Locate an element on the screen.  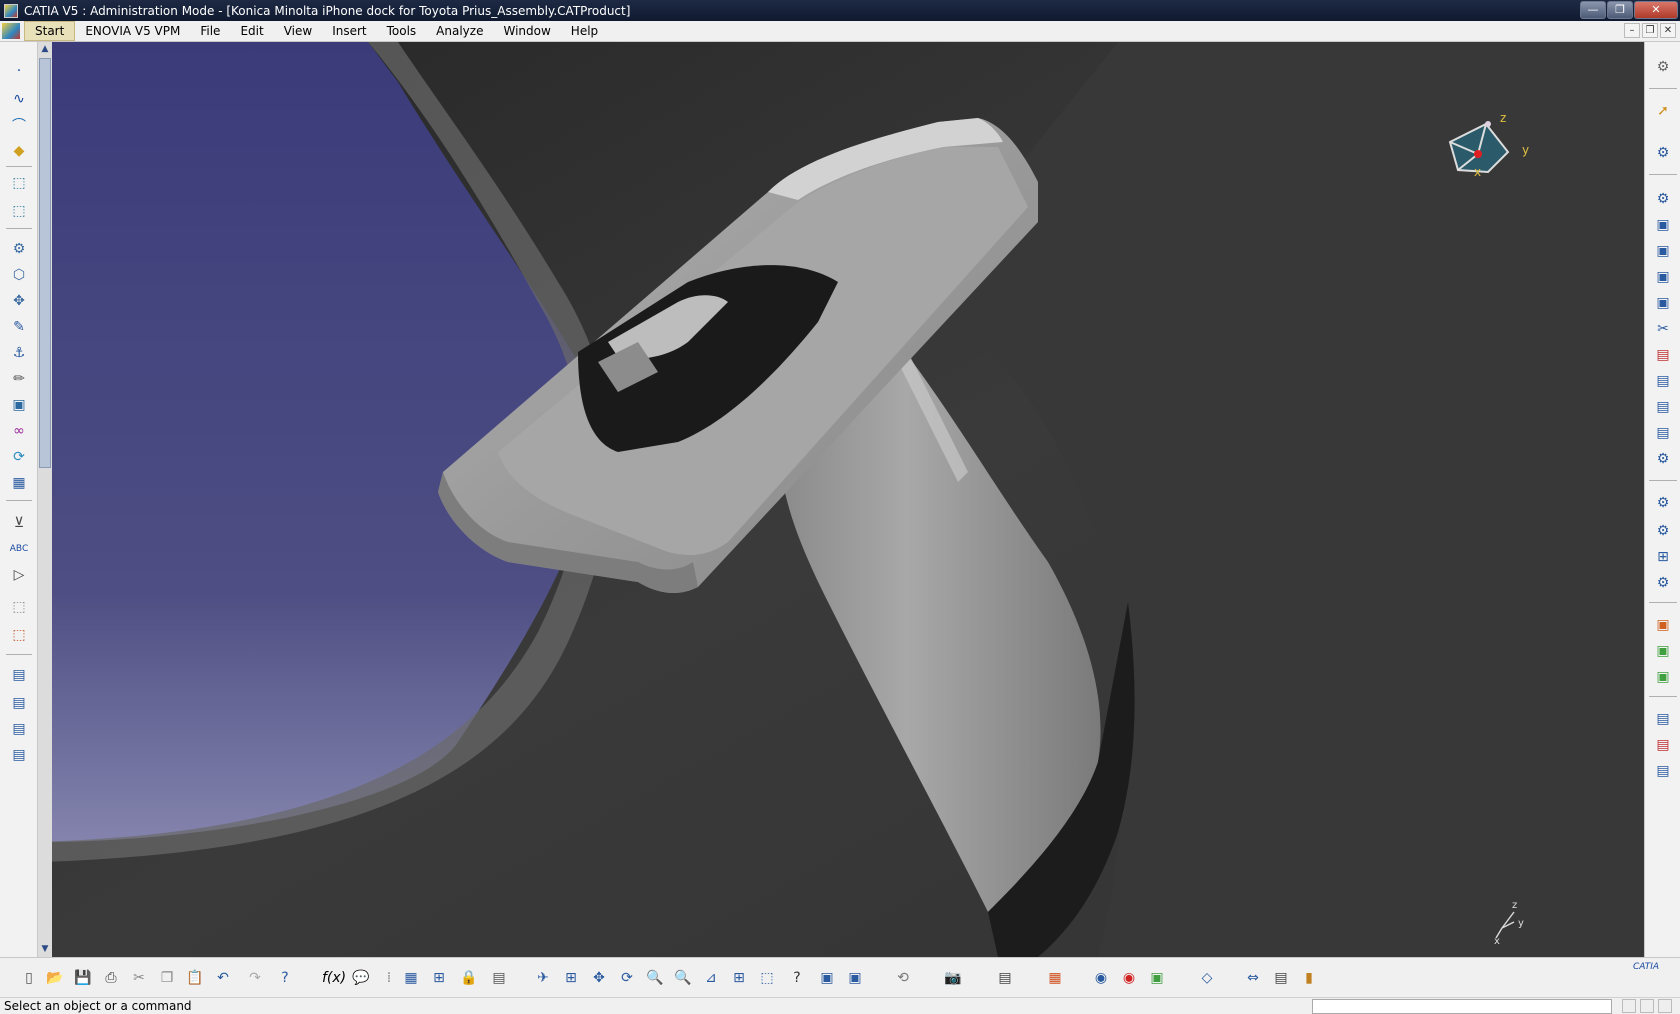
surface-icon: ⌒ is located at coordinates (19, 125).